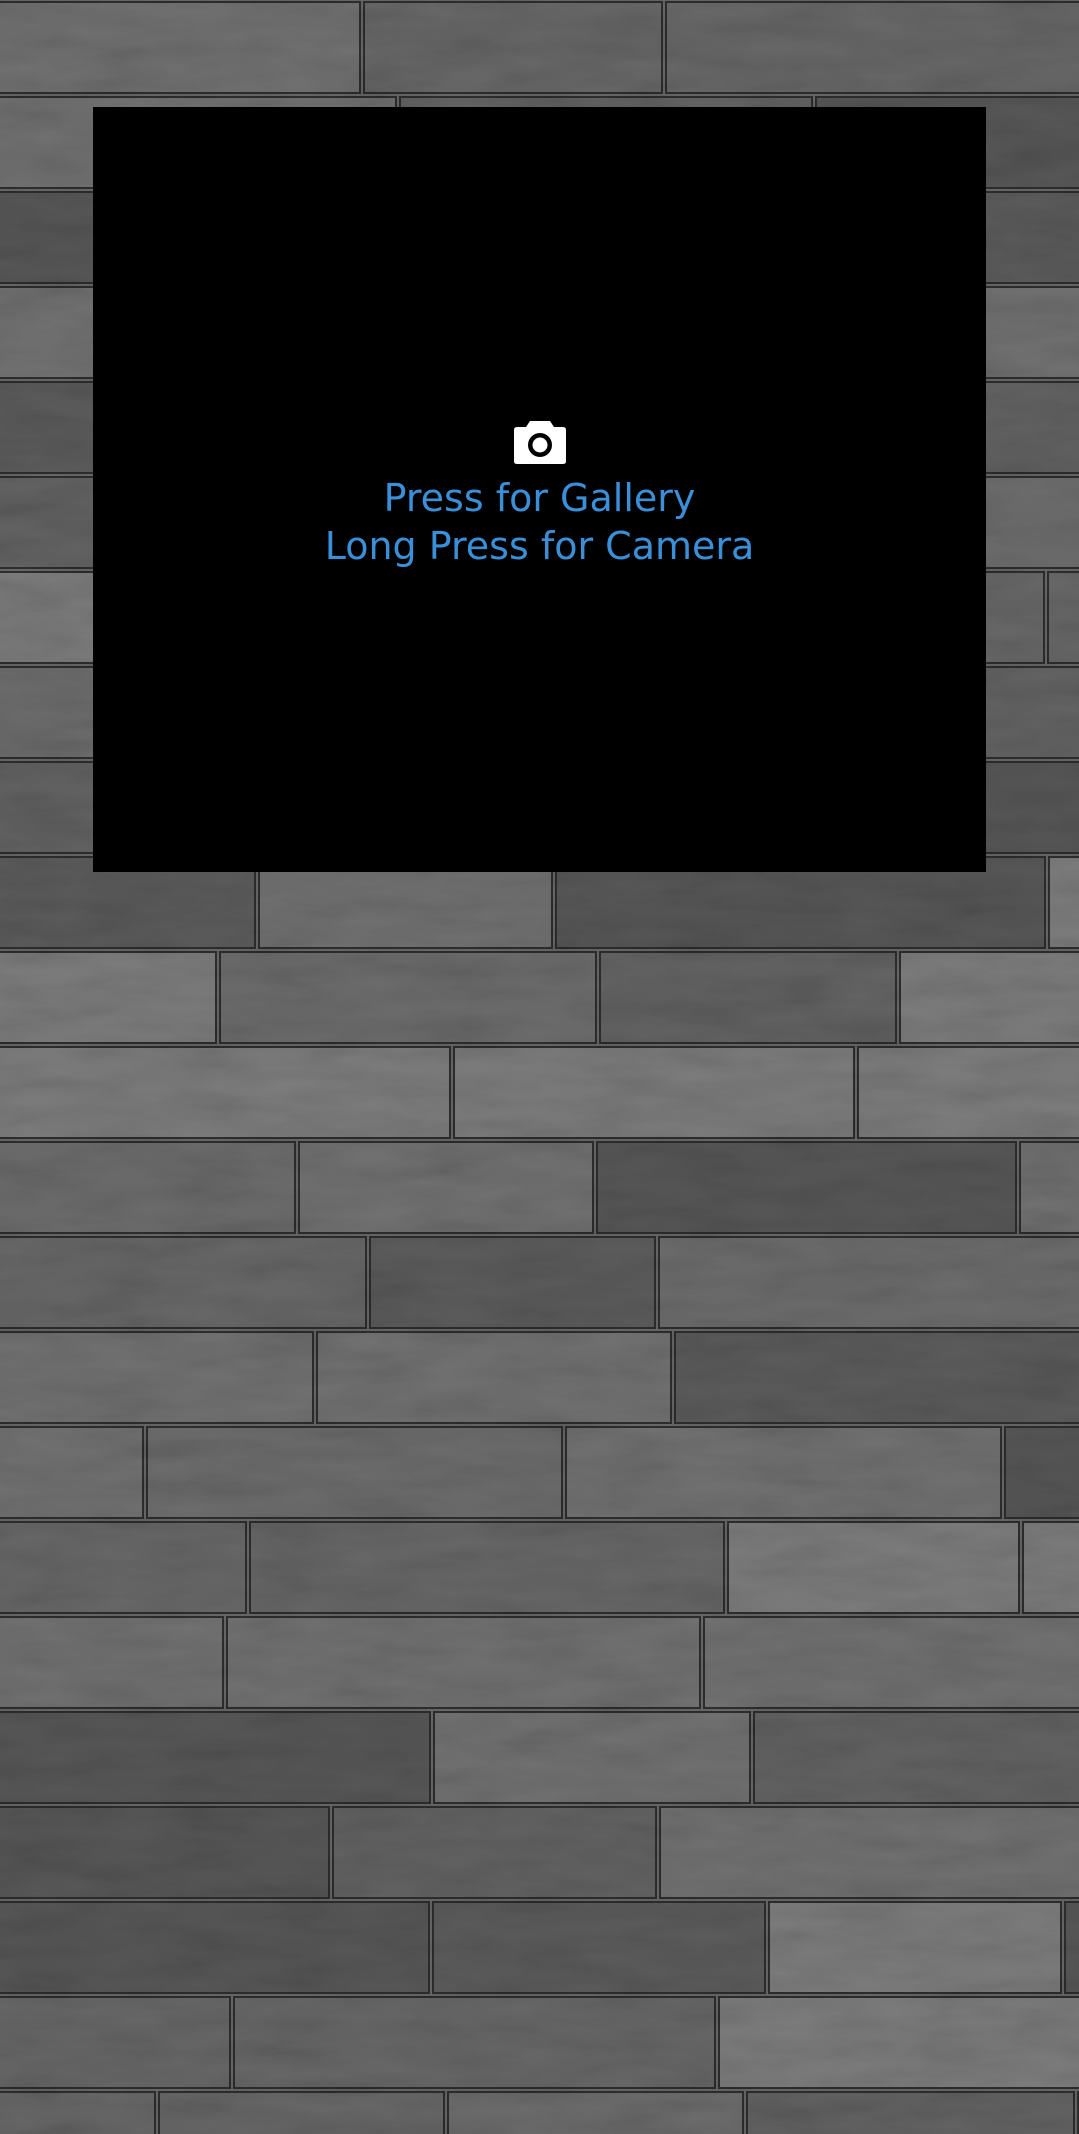 The height and width of the screenshot is (2134, 1079). I want to click on camera-icon, so click(539, 442).